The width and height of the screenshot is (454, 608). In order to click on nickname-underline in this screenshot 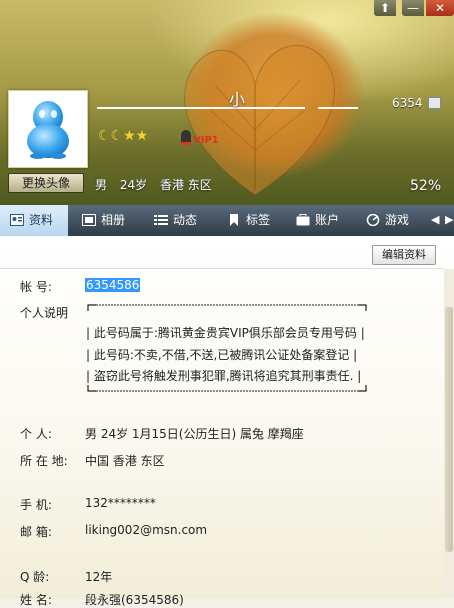, I will do `click(201, 108)`.